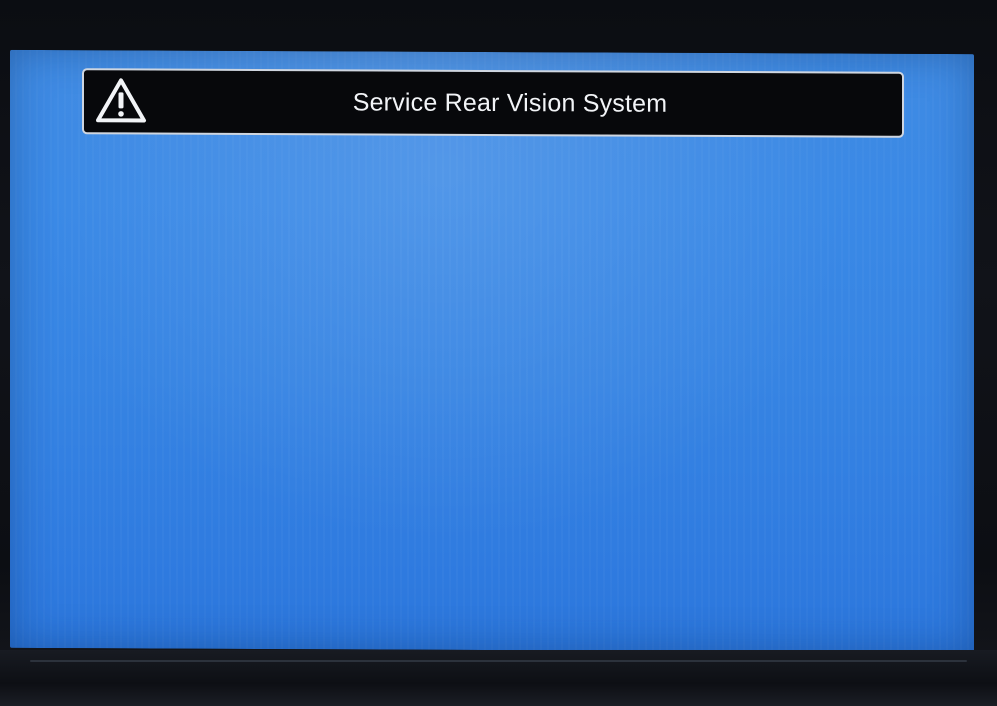 This screenshot has width=997, height=706. I want to click on service-alert-banner: Service Rear Vision System, so click(493, 103).